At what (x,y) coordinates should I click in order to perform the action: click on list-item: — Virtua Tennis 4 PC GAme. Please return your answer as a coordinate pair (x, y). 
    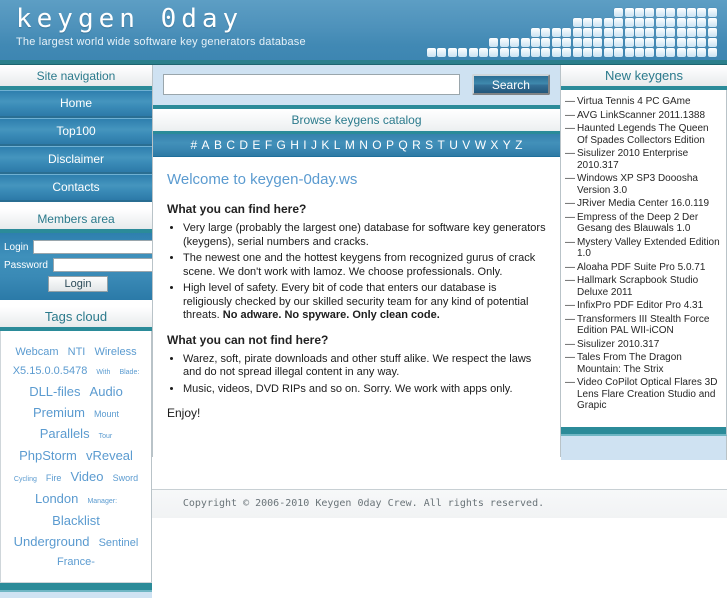
    Looking at the image, I should click on (642, 102).